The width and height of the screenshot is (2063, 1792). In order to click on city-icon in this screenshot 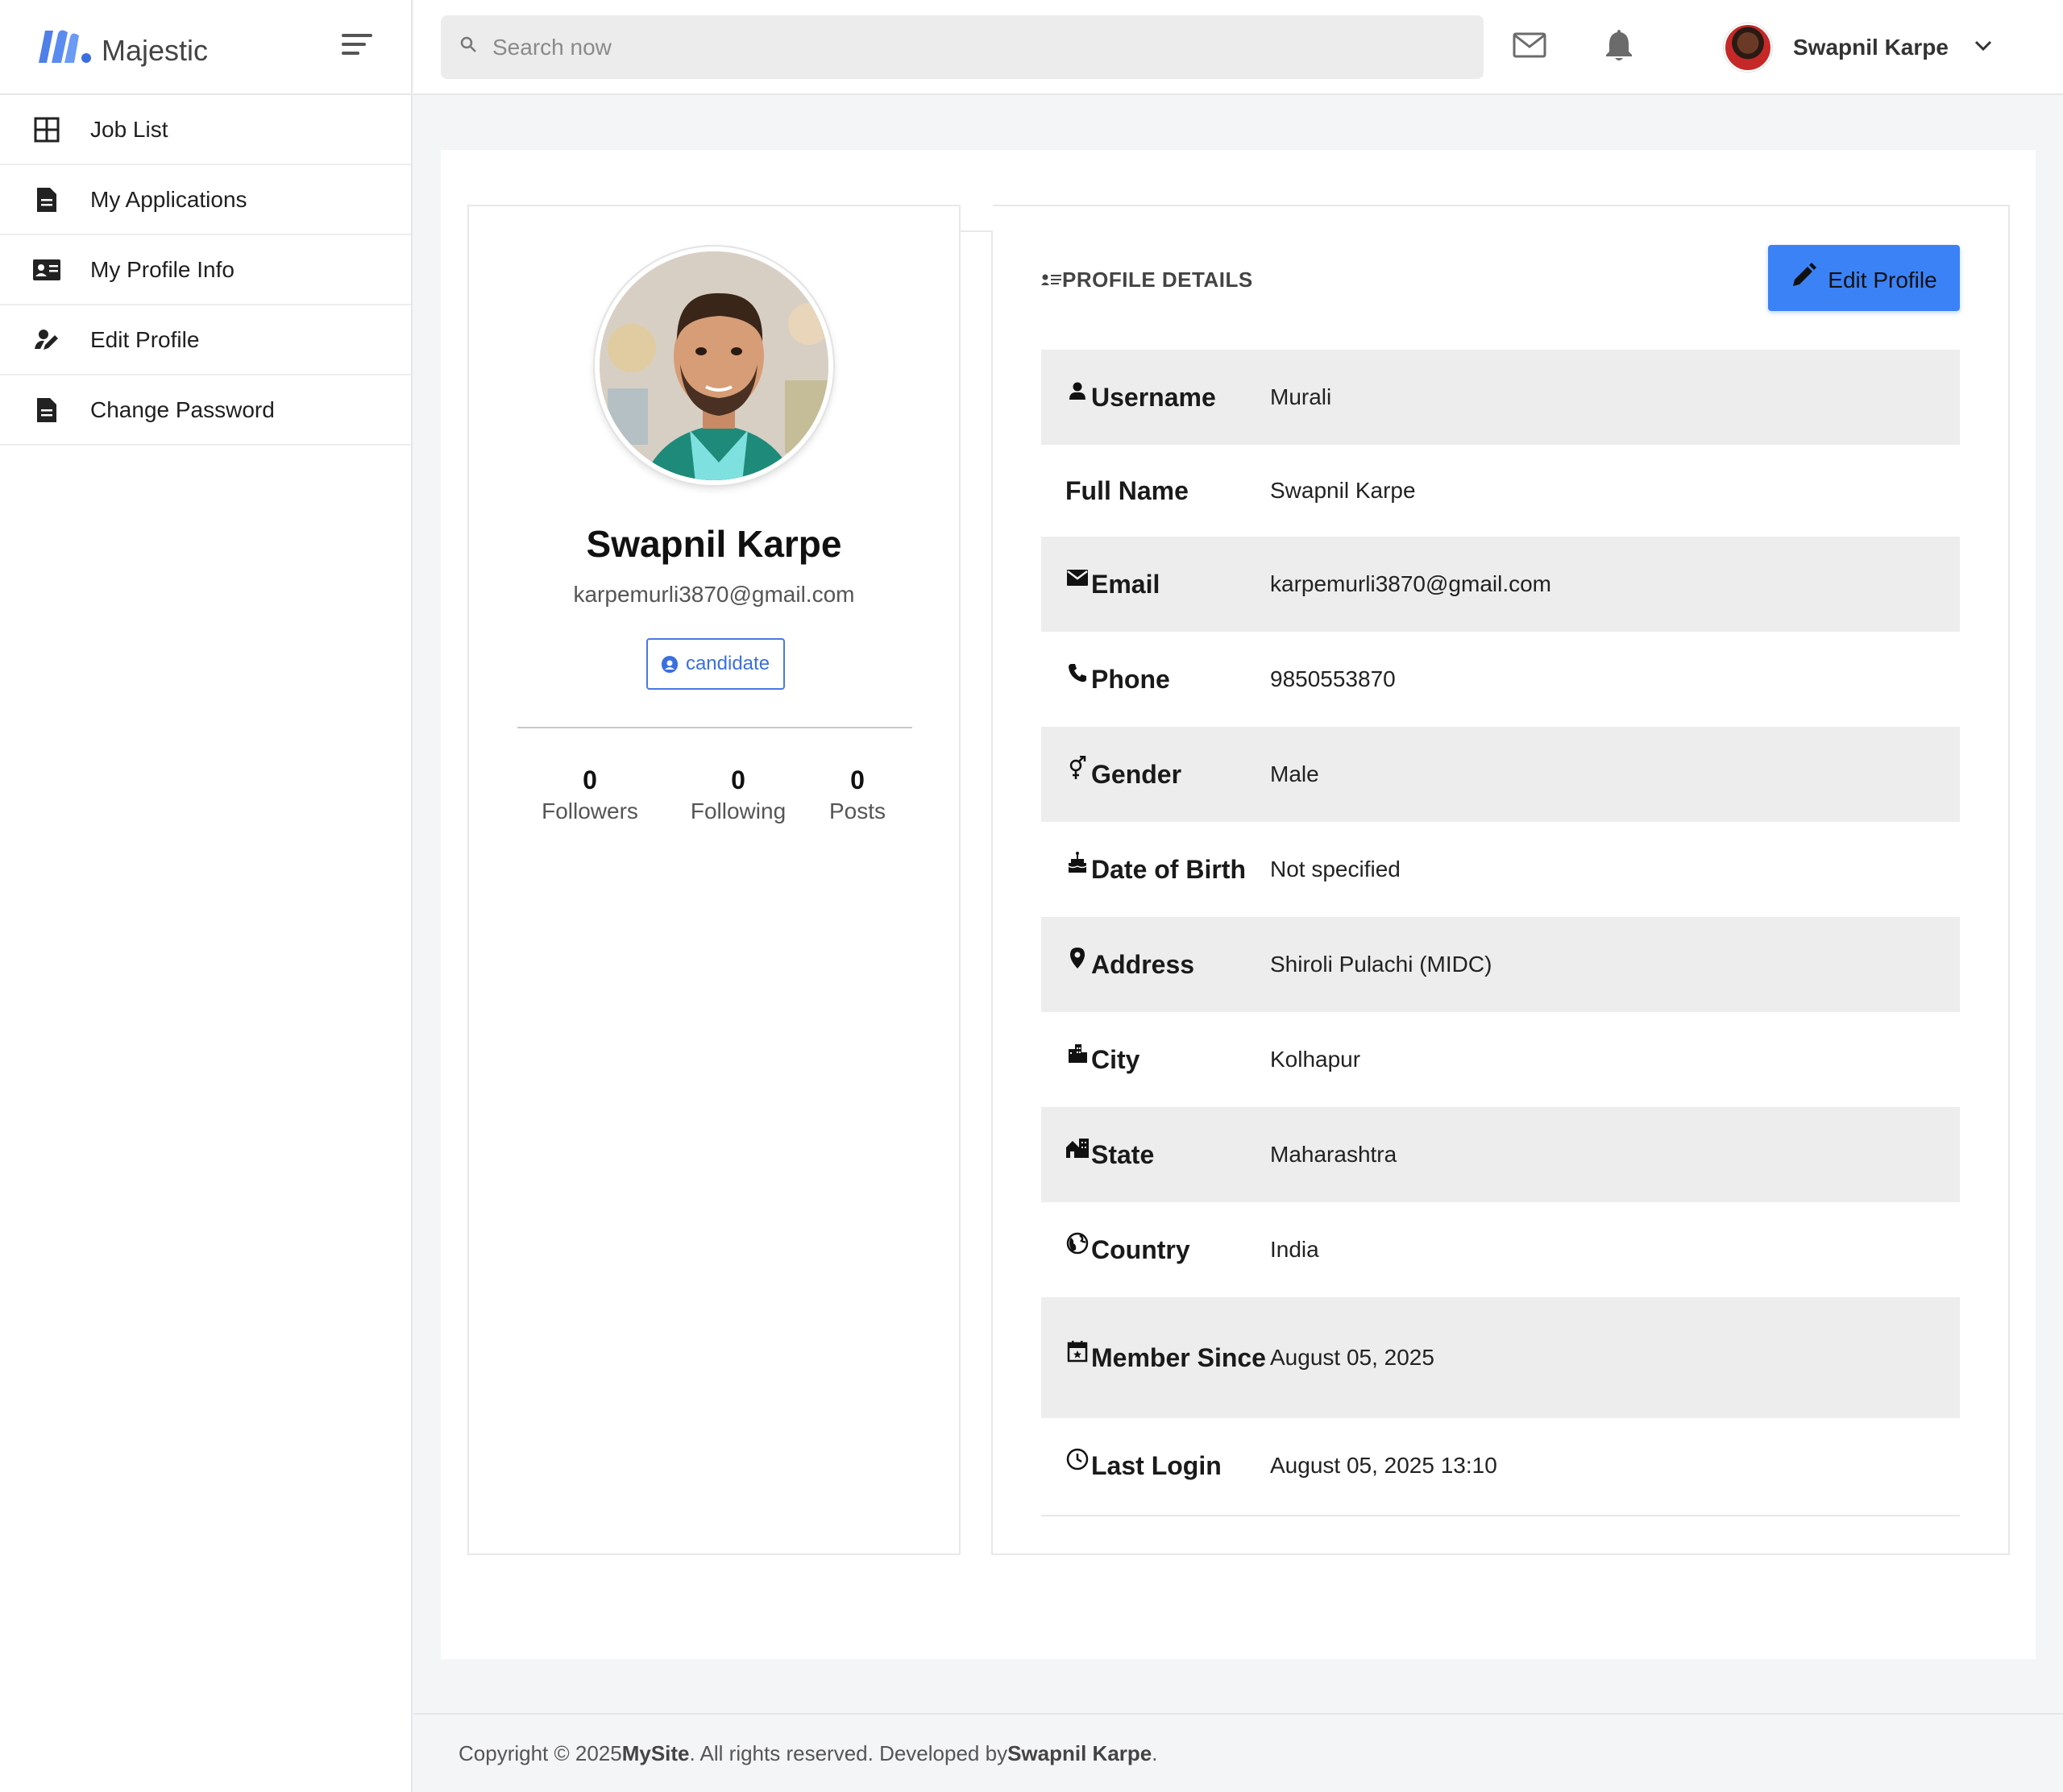, I will do `click(1077, 1053)`.